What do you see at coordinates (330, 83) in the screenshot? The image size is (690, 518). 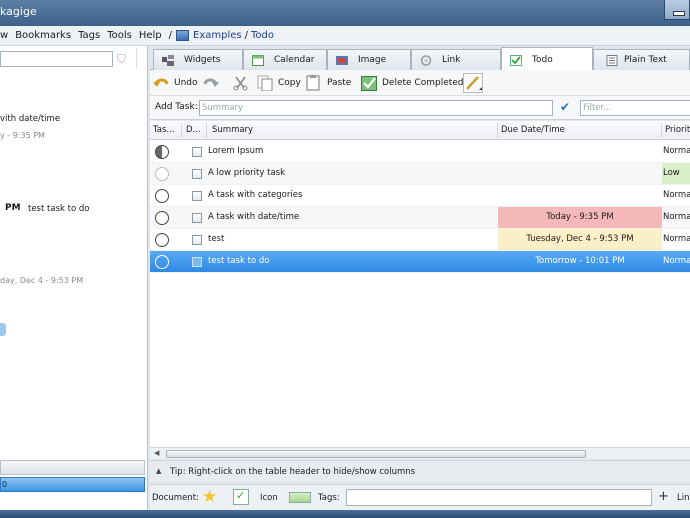 I see `paste-button: Paste` at bounding box center [330, 83].